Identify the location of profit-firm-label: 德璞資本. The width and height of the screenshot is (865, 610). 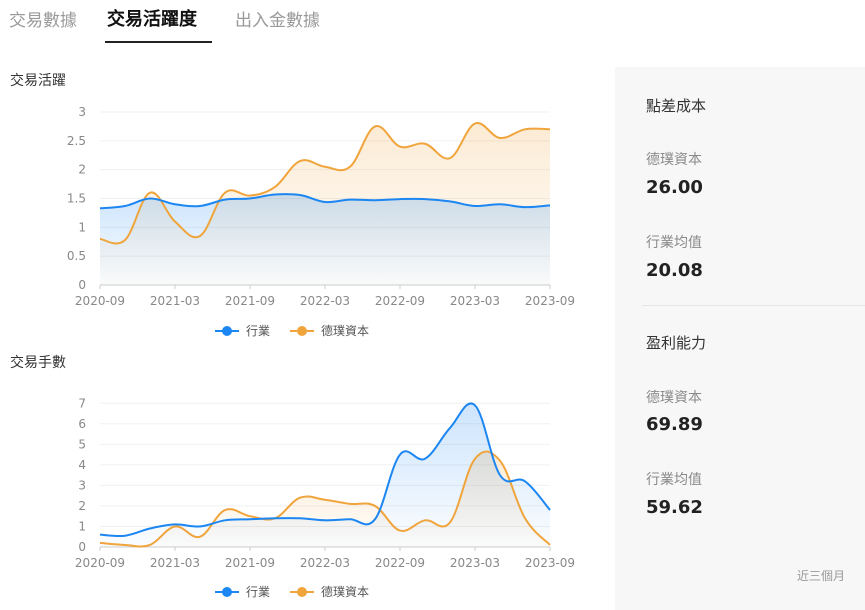
(674, 398).